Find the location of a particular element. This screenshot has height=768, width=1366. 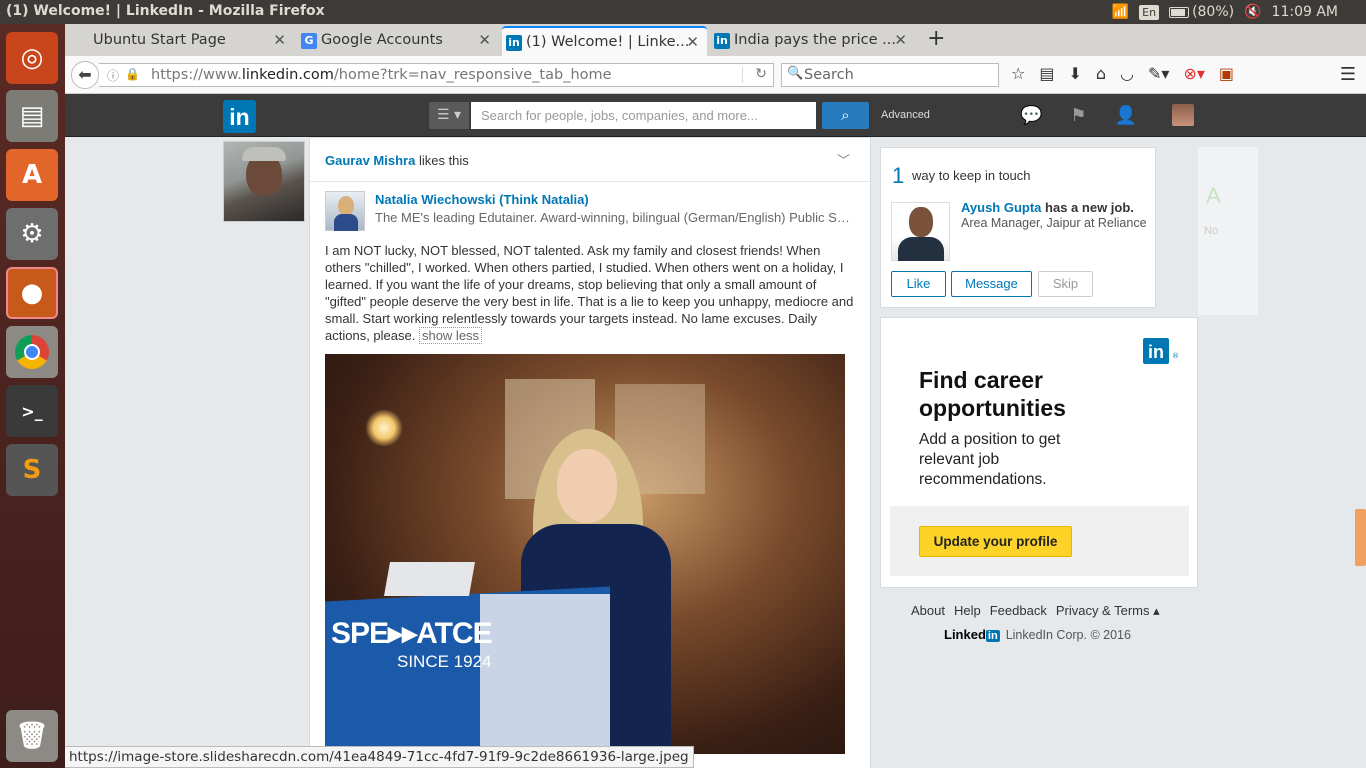

page-scrollbar-thumb is located at coordinates (1360, 537).